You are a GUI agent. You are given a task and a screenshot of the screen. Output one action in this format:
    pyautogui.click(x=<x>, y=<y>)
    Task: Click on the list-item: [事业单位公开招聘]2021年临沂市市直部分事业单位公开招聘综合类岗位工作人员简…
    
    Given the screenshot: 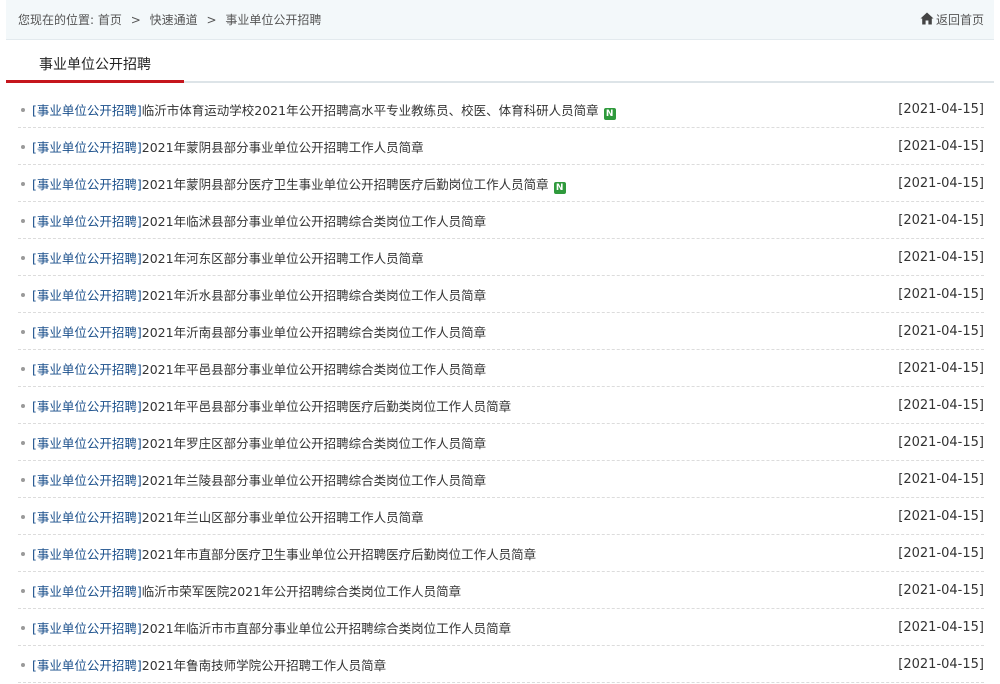 What is the action you would take?
    pyautogui.click(x=501, y=628)
    